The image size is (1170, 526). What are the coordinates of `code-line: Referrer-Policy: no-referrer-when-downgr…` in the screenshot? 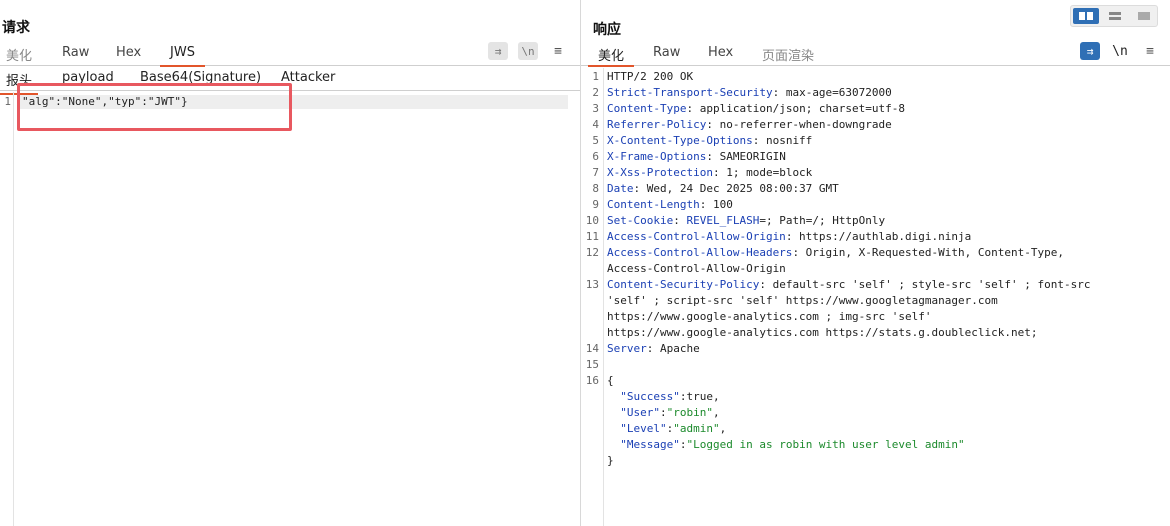 It's located at (749, 125).